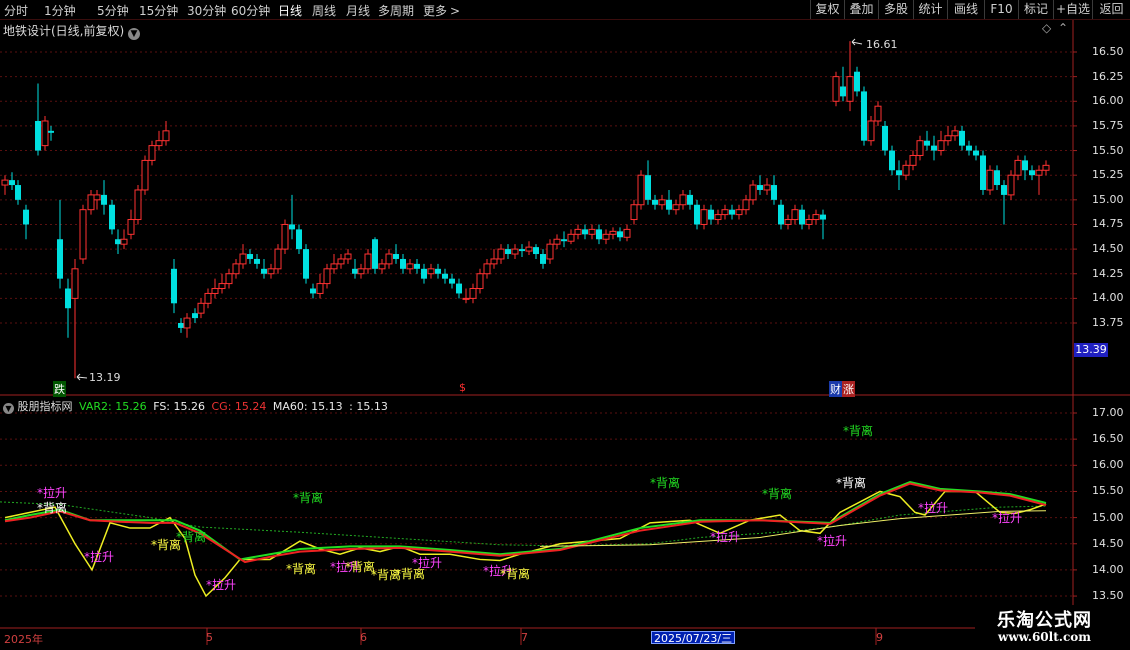 The width and height of the screenshot is (1130, 650). What do you see at coordinates (524, 637) in the screenshot?
I see `x-label-7: 7` at bounding box center [524, 637].